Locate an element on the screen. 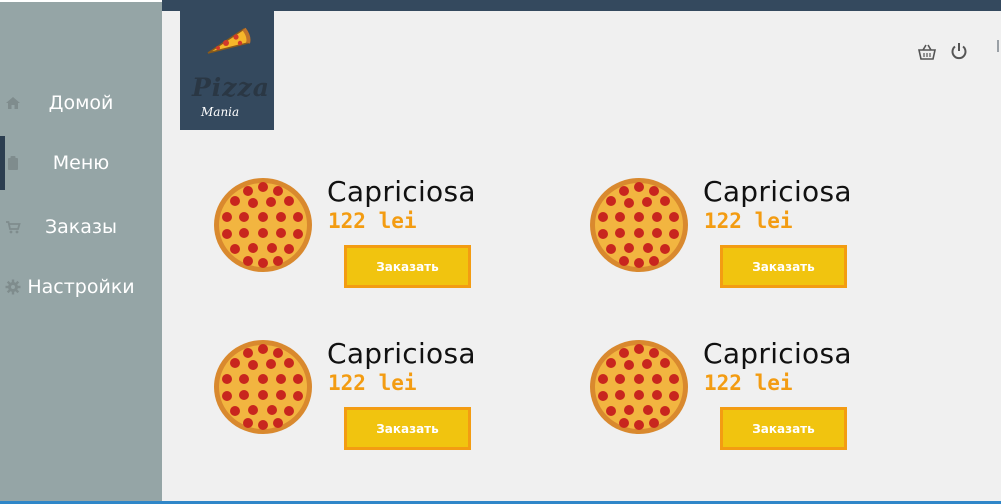 The width and height of the screenshot is (1001, 504). sidebar-item-home: Домой is located at coordinates (81, 103).